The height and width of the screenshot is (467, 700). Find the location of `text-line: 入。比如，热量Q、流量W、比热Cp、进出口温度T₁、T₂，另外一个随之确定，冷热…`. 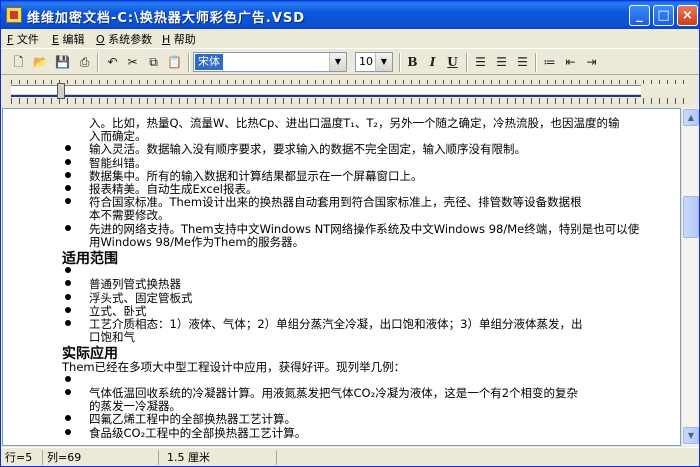

text-line: 入。比如，热量Q、流量W、比热Cp、进出口温度T₁、T₂，另外一个随之确定，冷热… is located at coordinates (354, 123).